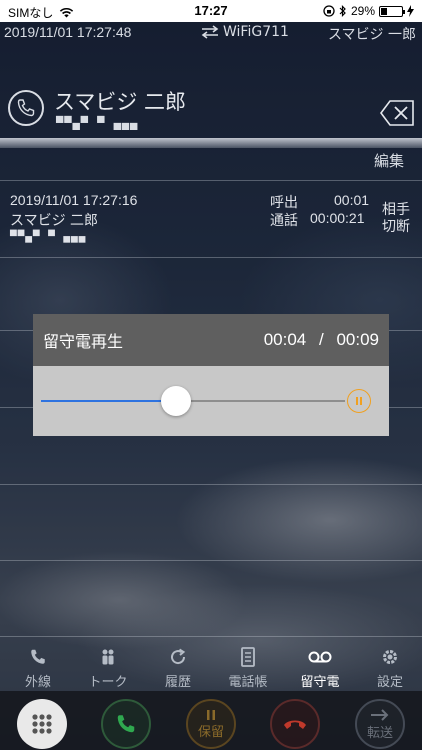 The image size is (422, 750). Describe the element at coordinates (210, 732) in the screenshot. I see `hold-label: 保留` at that location.